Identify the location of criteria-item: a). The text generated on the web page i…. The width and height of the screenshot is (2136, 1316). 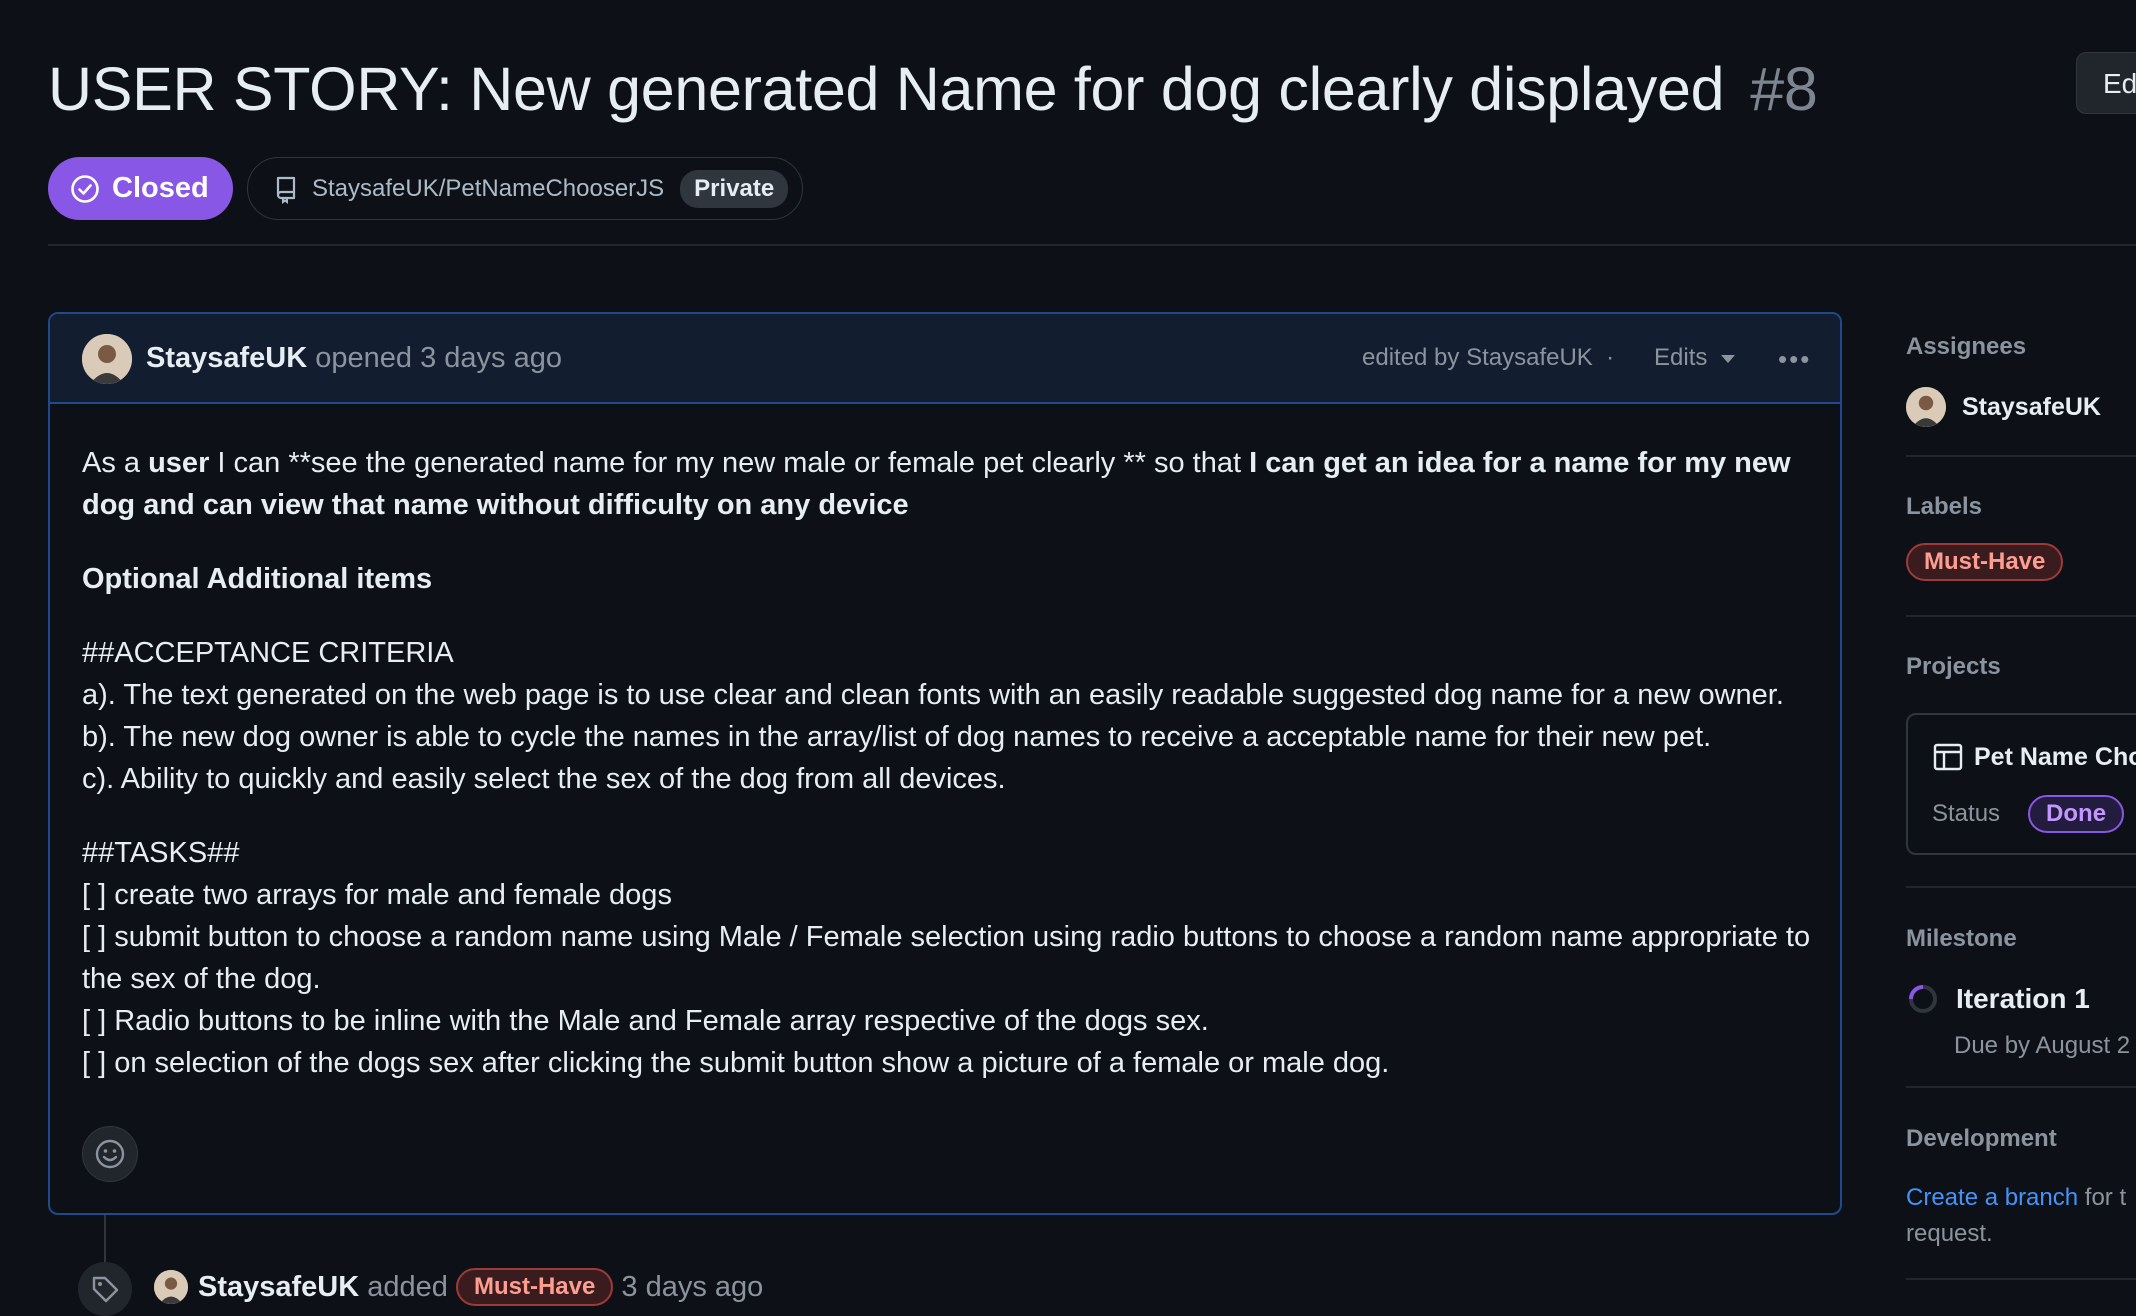
(933, 695).